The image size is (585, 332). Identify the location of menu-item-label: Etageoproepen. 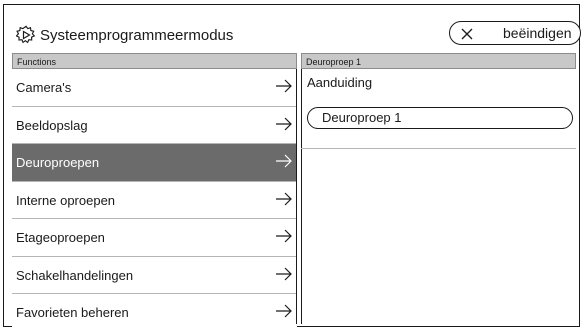
(60, 237).